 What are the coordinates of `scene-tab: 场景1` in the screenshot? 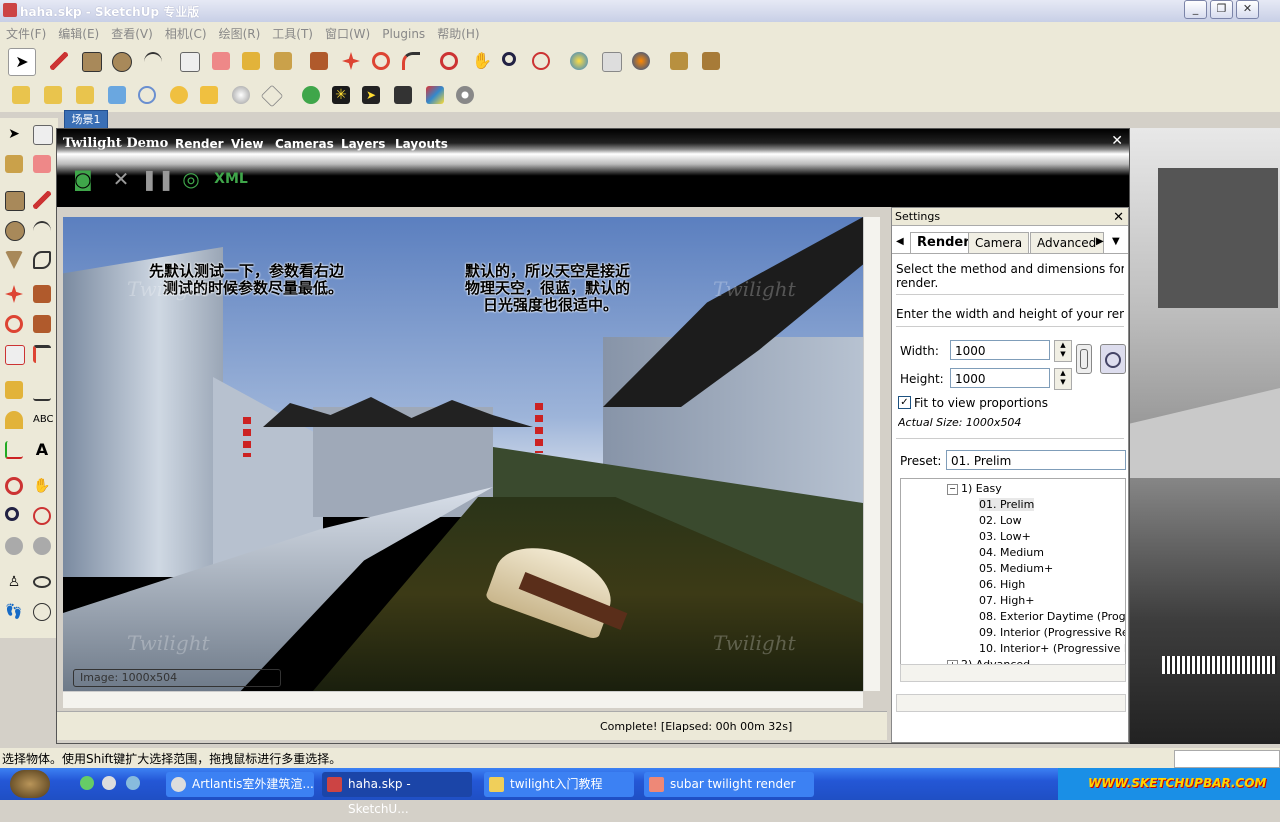 It's located at (86, 119).